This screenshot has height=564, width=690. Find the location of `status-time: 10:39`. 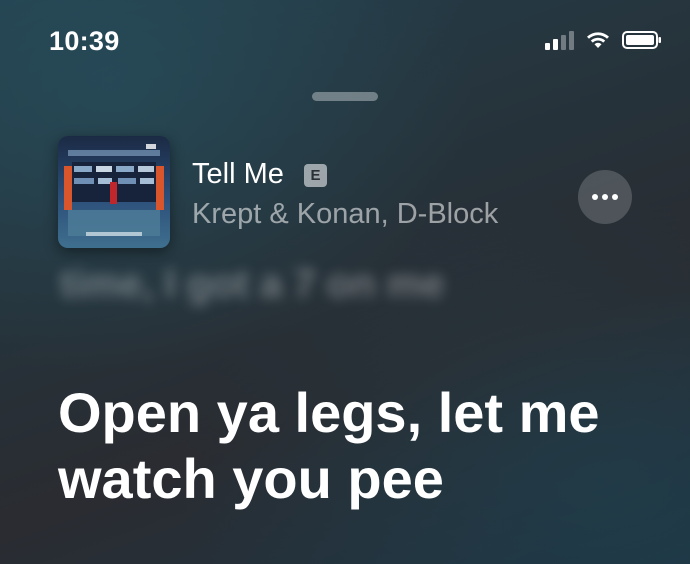

status-time: 10:39 is located at coordinates (84, 41).